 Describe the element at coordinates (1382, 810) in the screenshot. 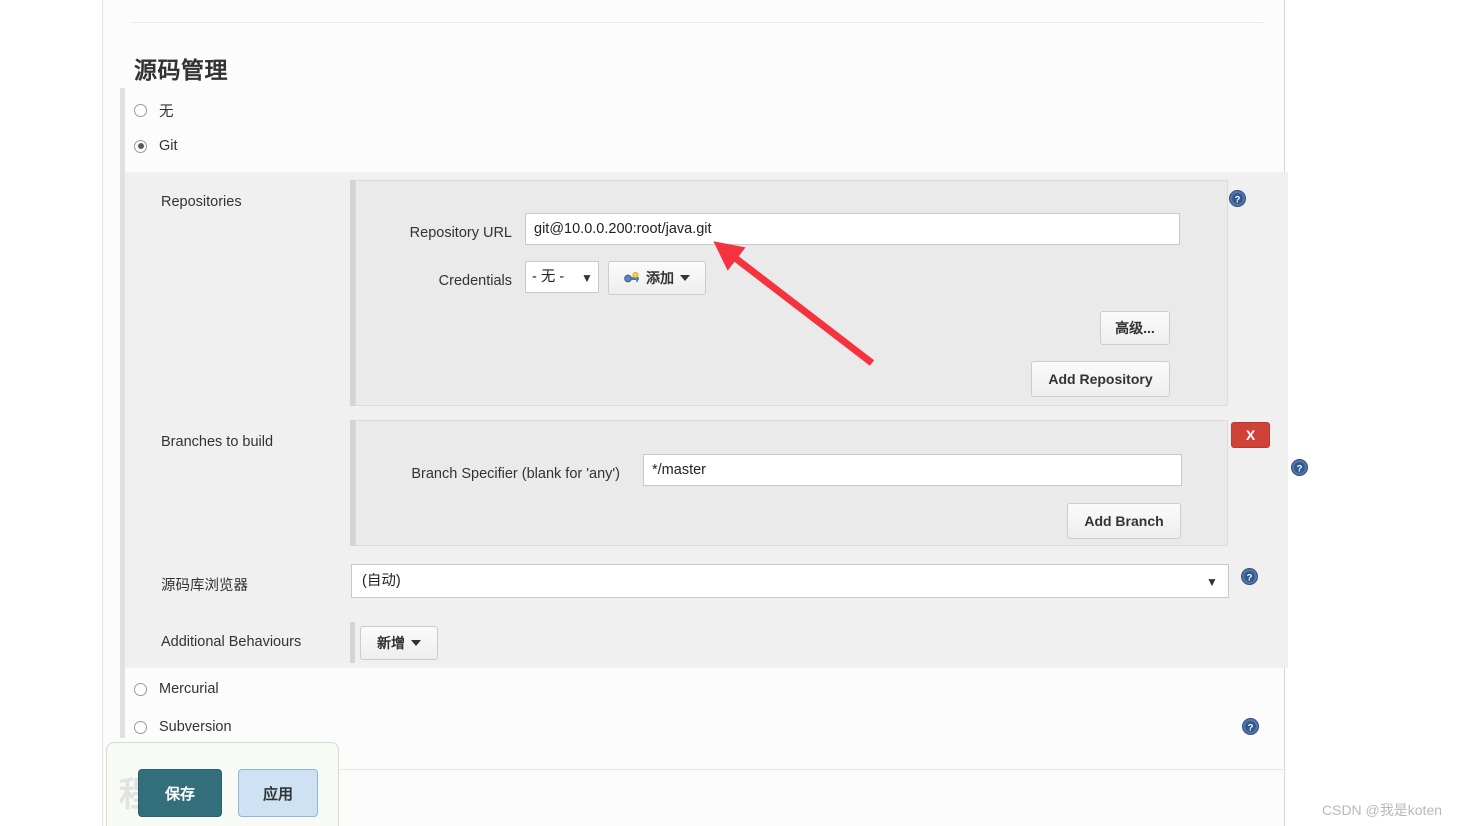

I see `csdn-watermark: CSDN @我是koten` at that location.